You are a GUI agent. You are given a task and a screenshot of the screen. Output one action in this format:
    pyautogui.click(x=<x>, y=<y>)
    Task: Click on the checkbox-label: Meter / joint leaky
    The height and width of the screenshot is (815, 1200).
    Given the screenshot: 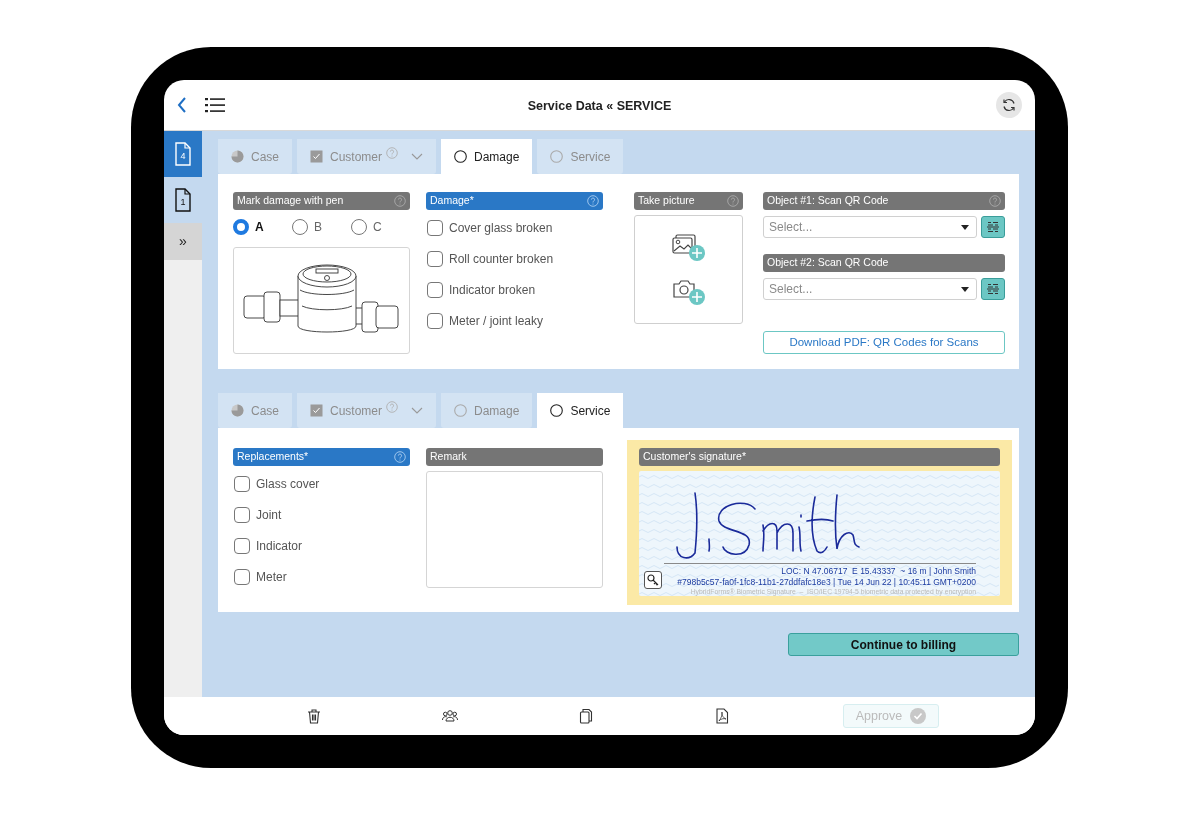 What is the action you would take?
    pyautogui.click(x=496, y=321)
    